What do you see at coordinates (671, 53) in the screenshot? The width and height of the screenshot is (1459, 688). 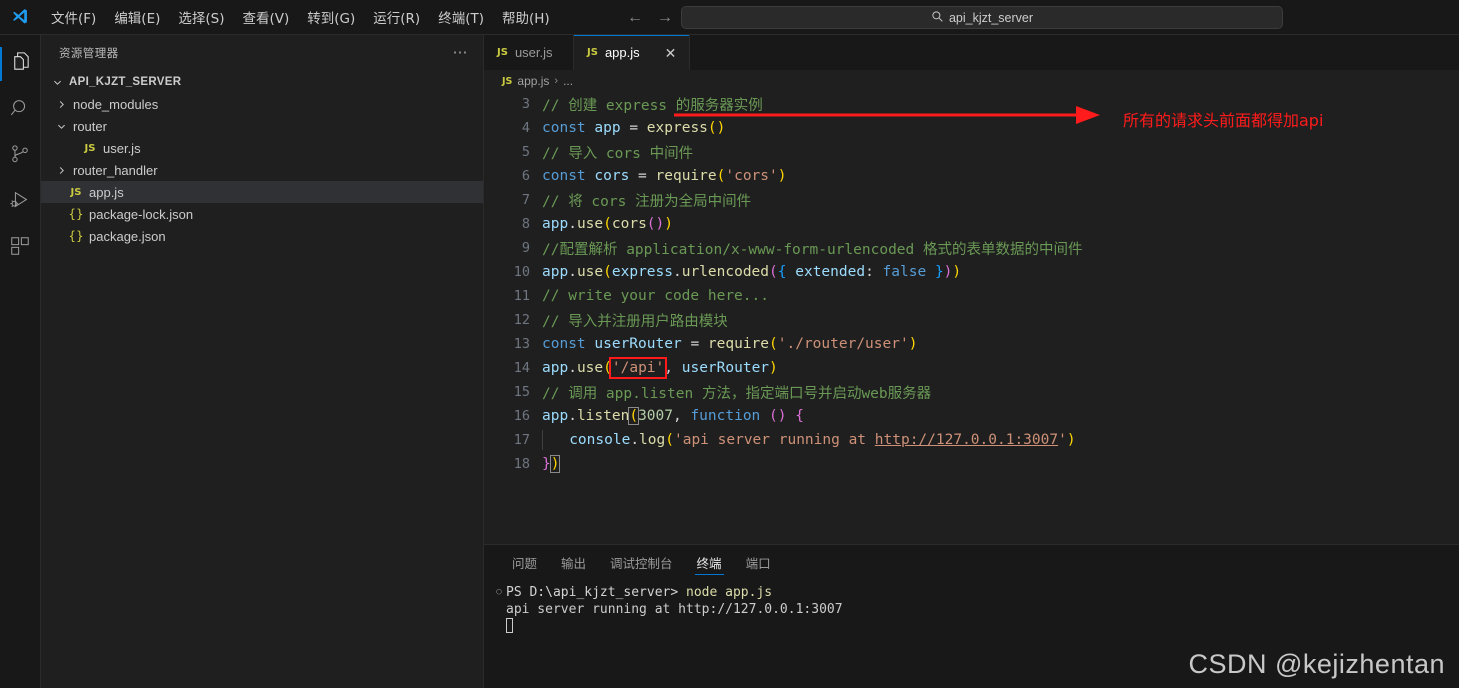 I see `close-icon: ✕` at bounding box center [671, 53].